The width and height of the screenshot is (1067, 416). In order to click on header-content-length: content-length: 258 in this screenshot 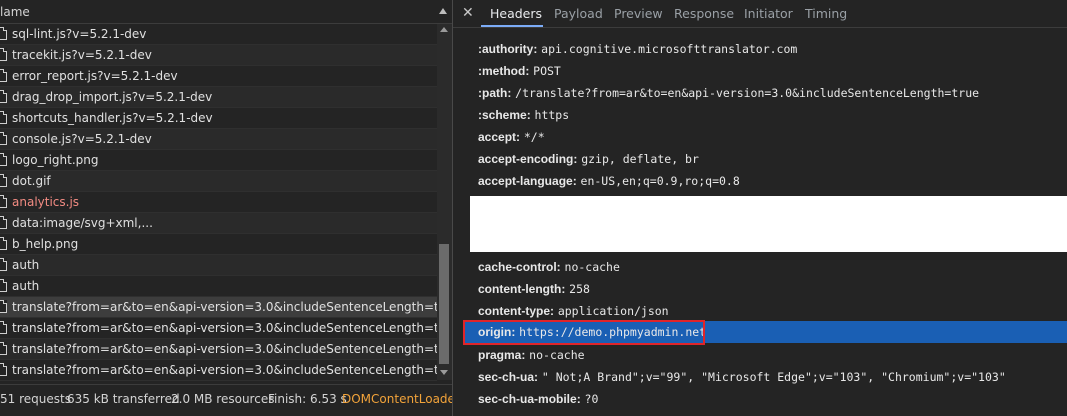, I will do `click(534, 289)`.